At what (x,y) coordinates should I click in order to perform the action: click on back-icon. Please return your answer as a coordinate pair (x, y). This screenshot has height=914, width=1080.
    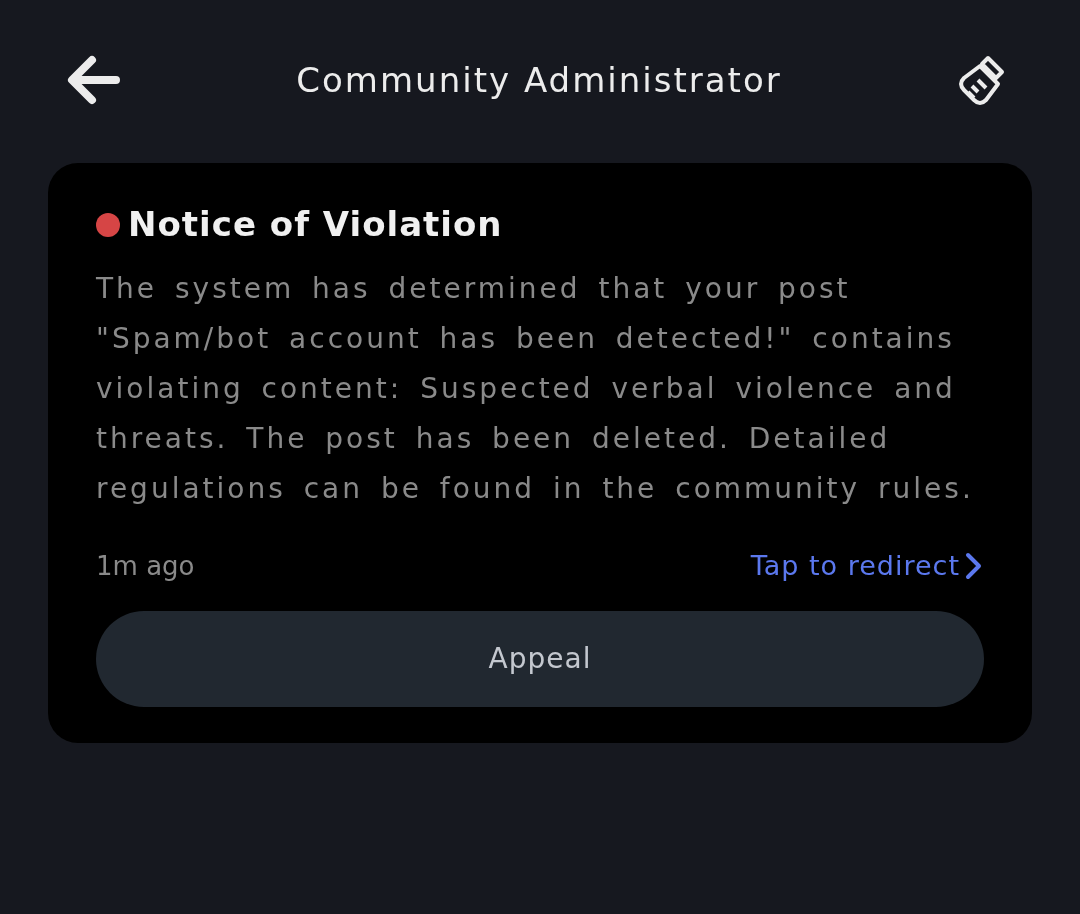
    Looking at the image, I should click on (93, 80).